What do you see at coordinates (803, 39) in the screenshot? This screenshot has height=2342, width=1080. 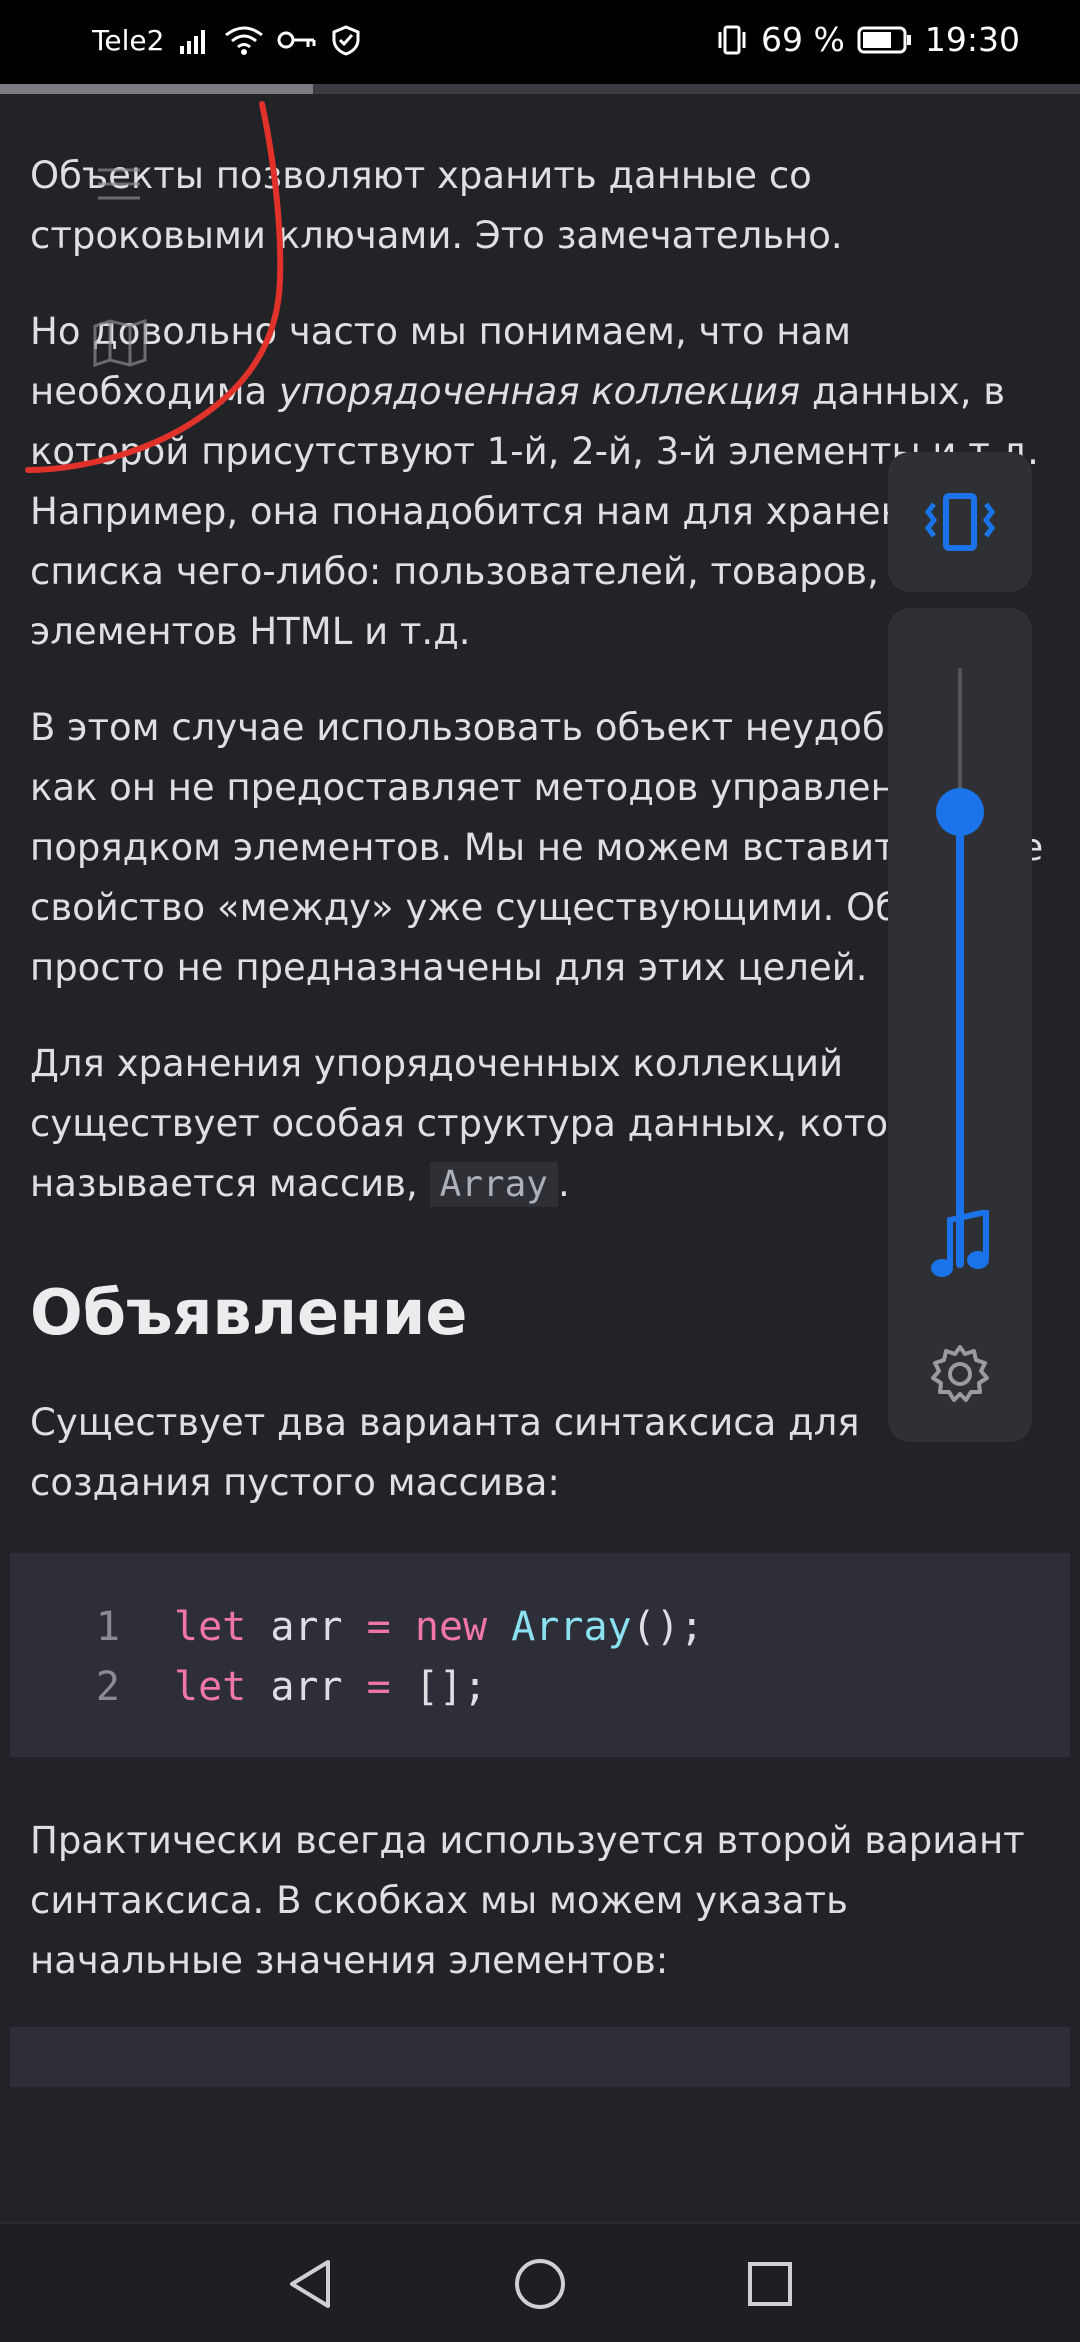 I see `battery-percent: 69 %` at bounding box center [803, 39].